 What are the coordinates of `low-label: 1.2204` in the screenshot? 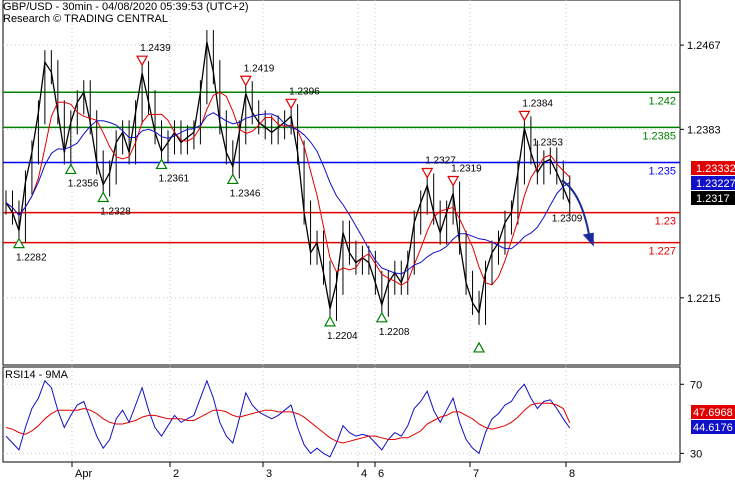 It's located at (342, 336).